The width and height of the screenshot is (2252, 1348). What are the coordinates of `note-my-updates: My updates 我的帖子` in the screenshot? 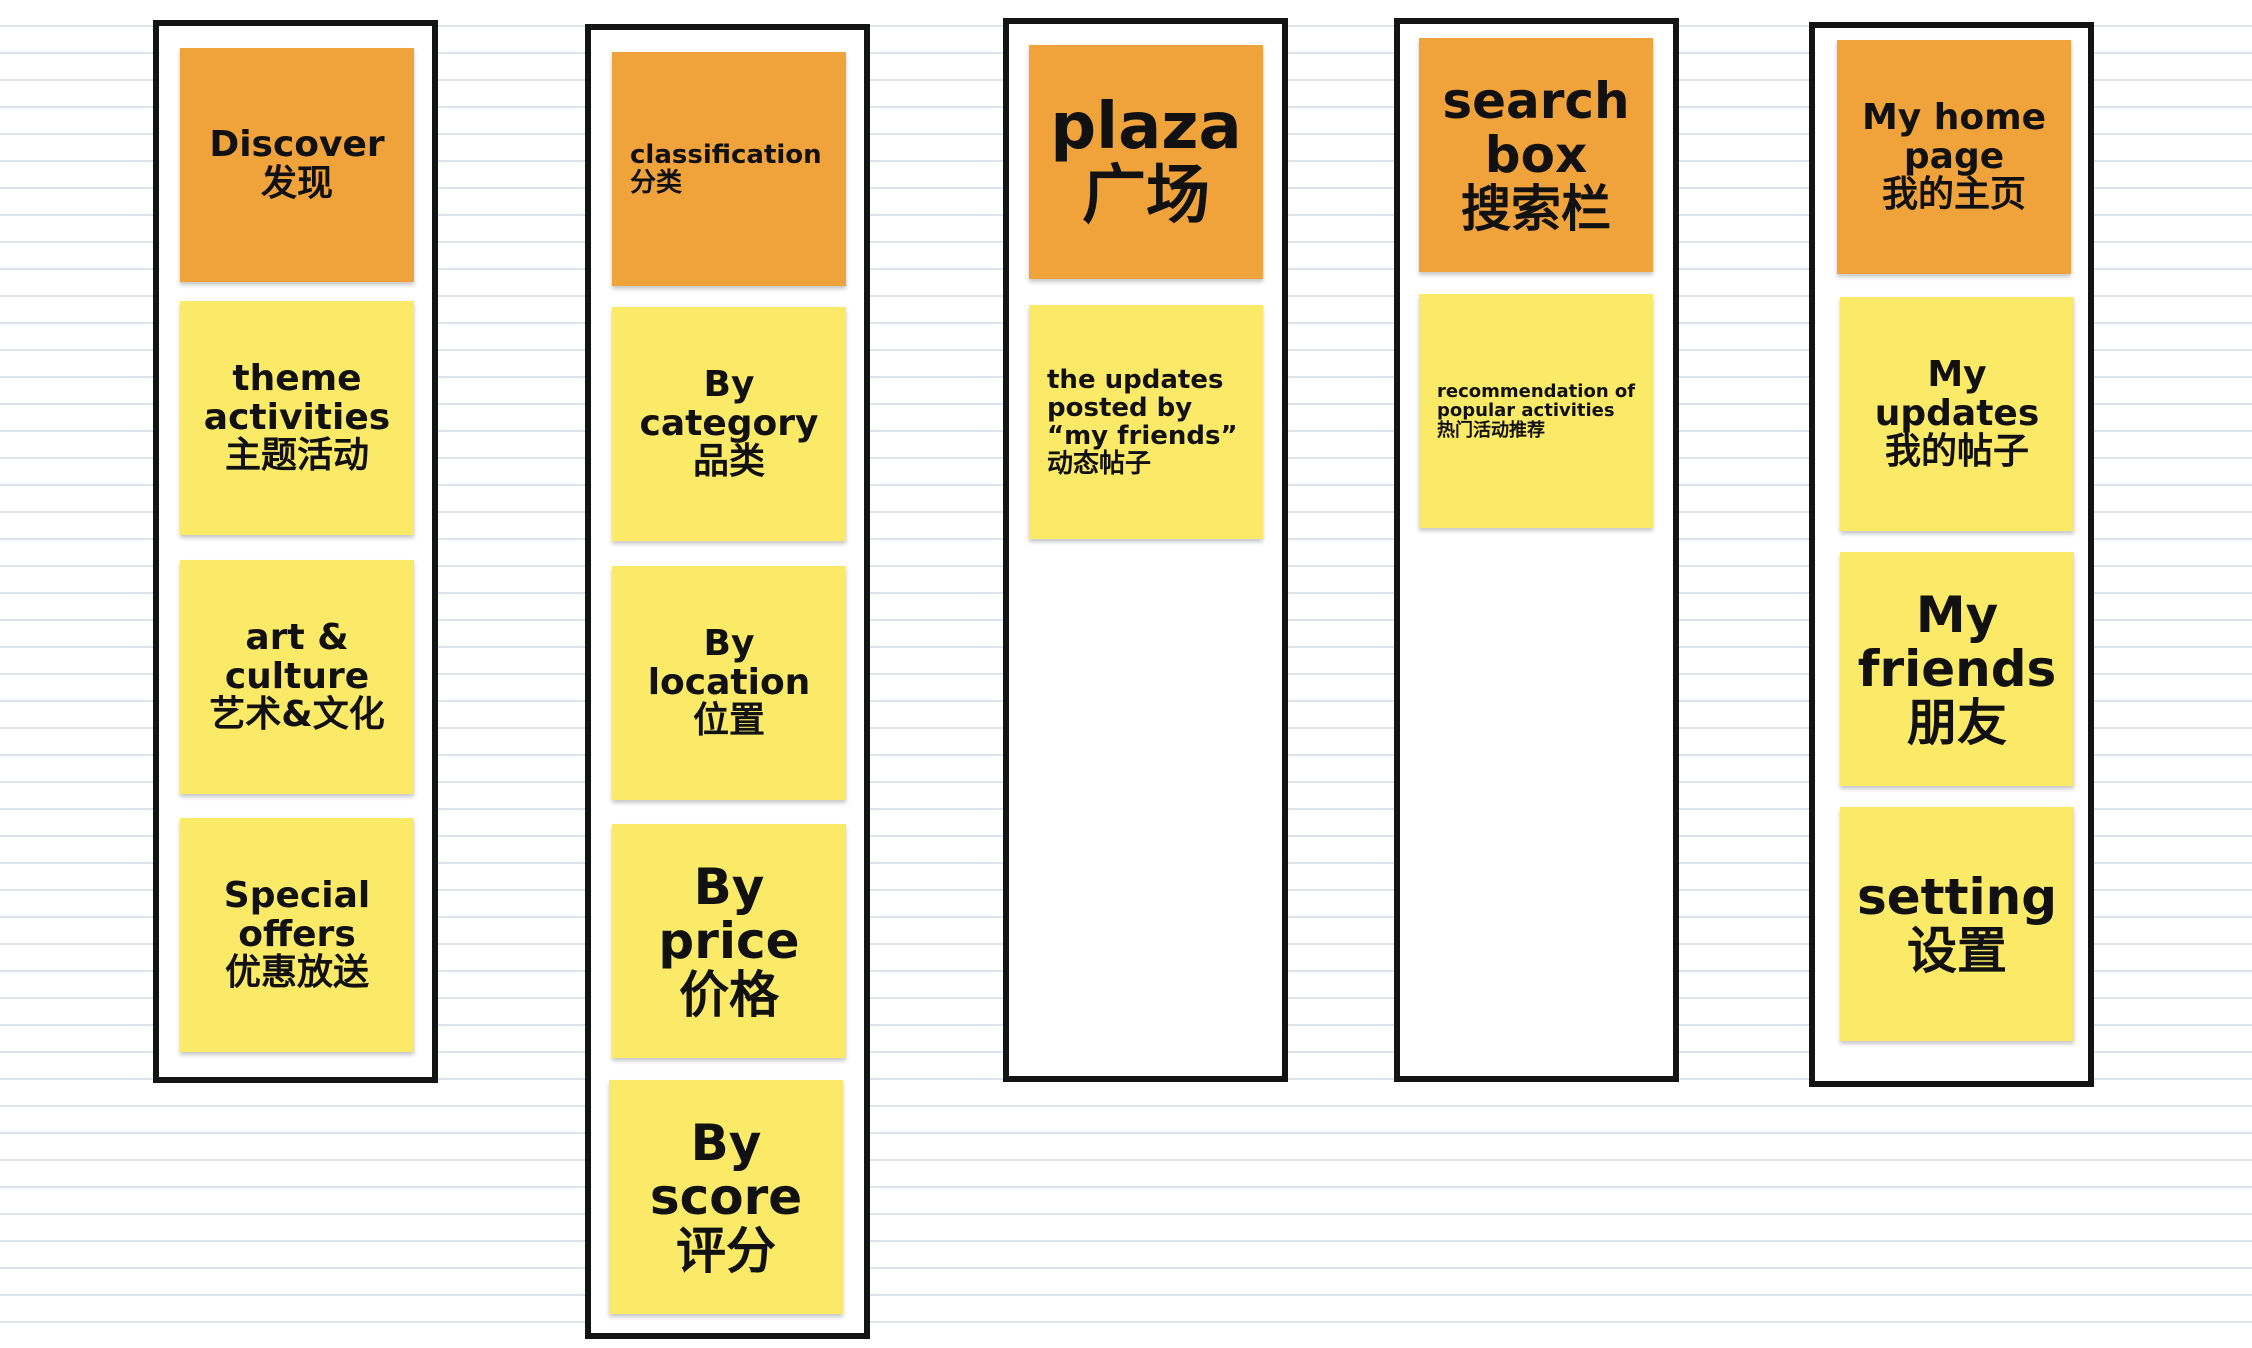 It's located at (1957, 414).